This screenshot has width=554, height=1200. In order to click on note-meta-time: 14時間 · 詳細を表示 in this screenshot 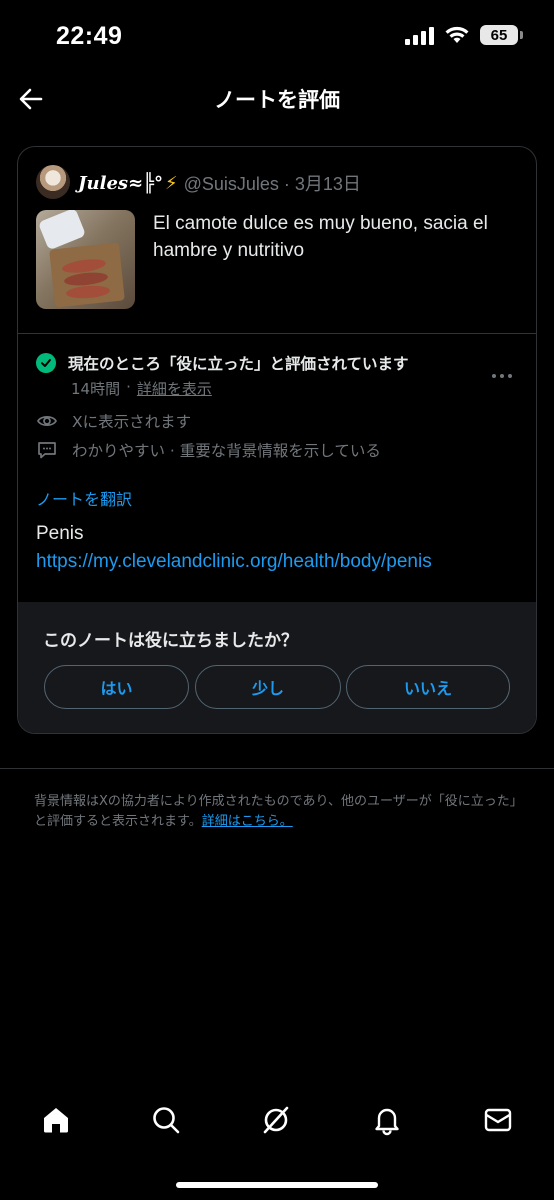, I will do `click(141, 388)`.